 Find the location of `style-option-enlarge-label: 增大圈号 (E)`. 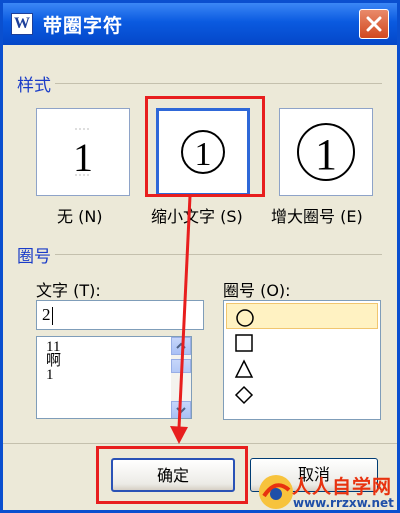

style-option-enlarge-label: 增大圈号 (E) is located at coordinates (317, 216).